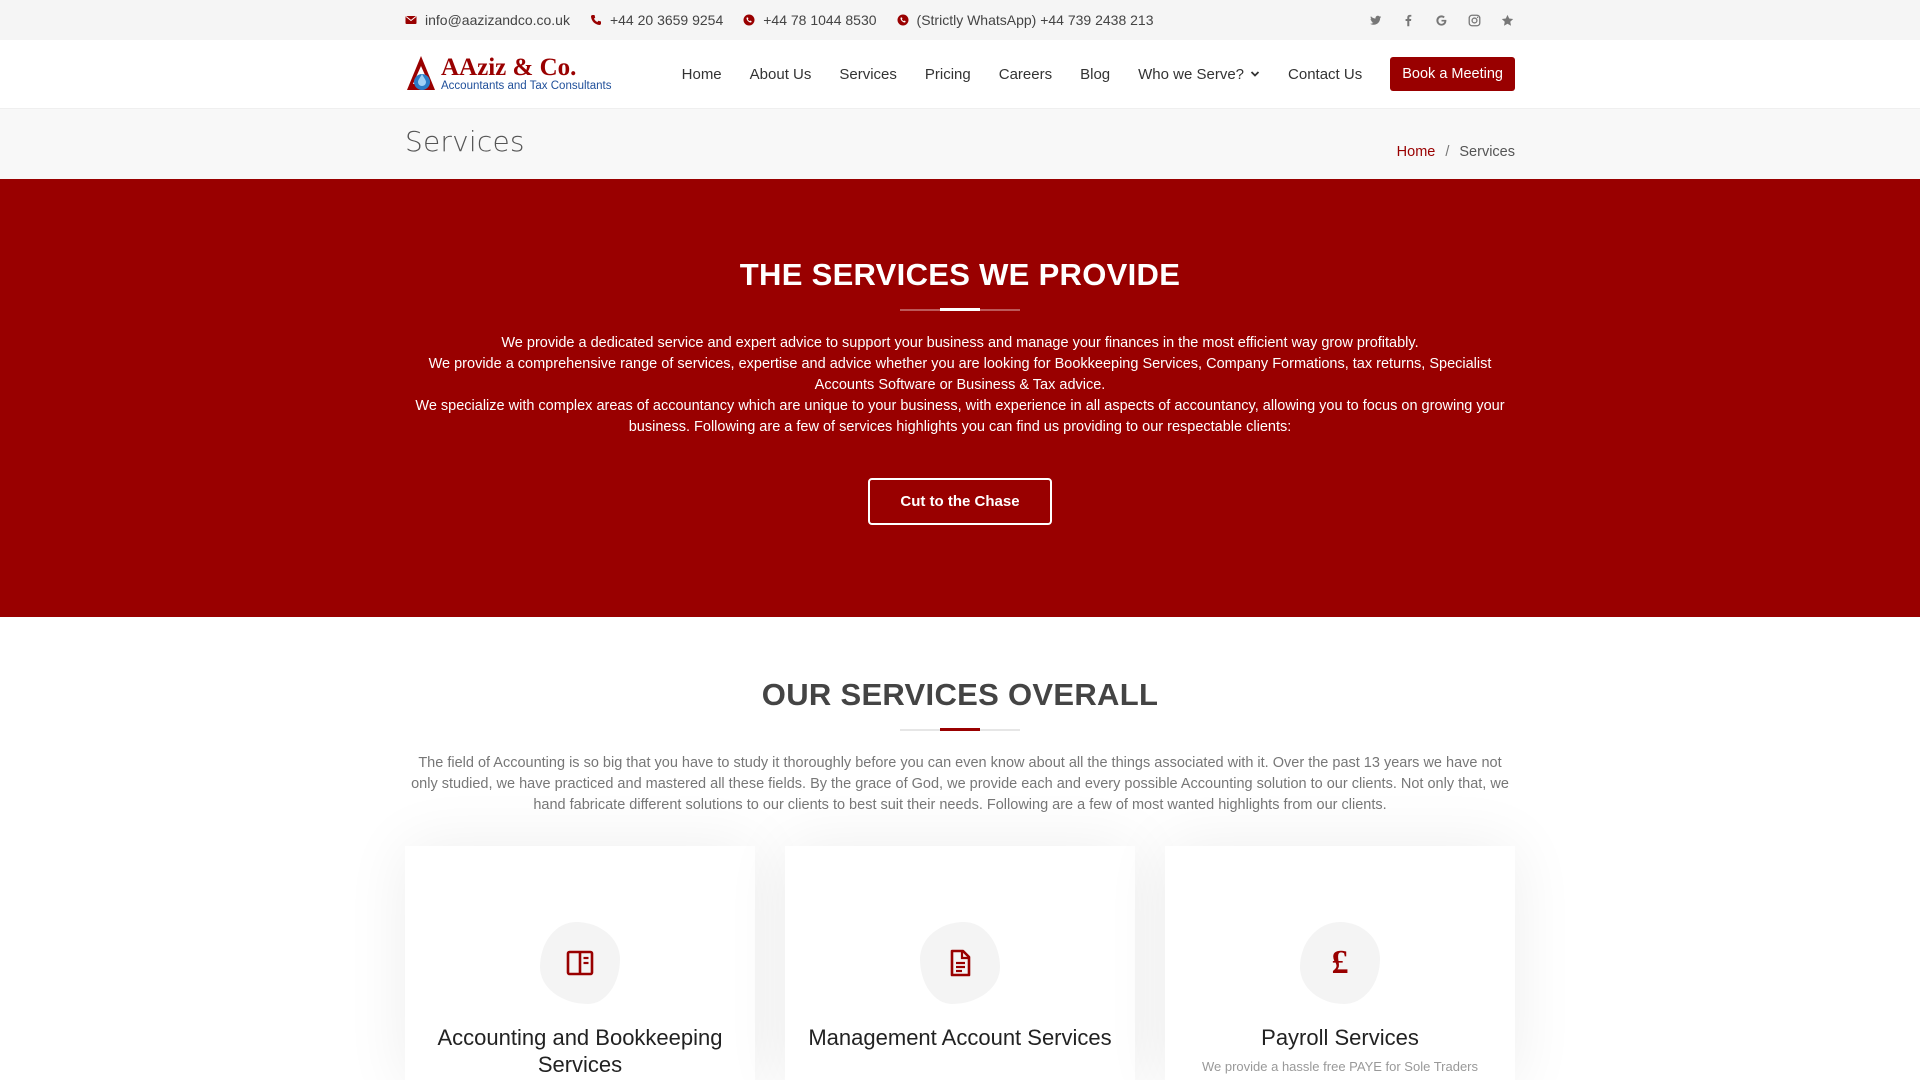  I want to click on social-links, so click(1441, 20).